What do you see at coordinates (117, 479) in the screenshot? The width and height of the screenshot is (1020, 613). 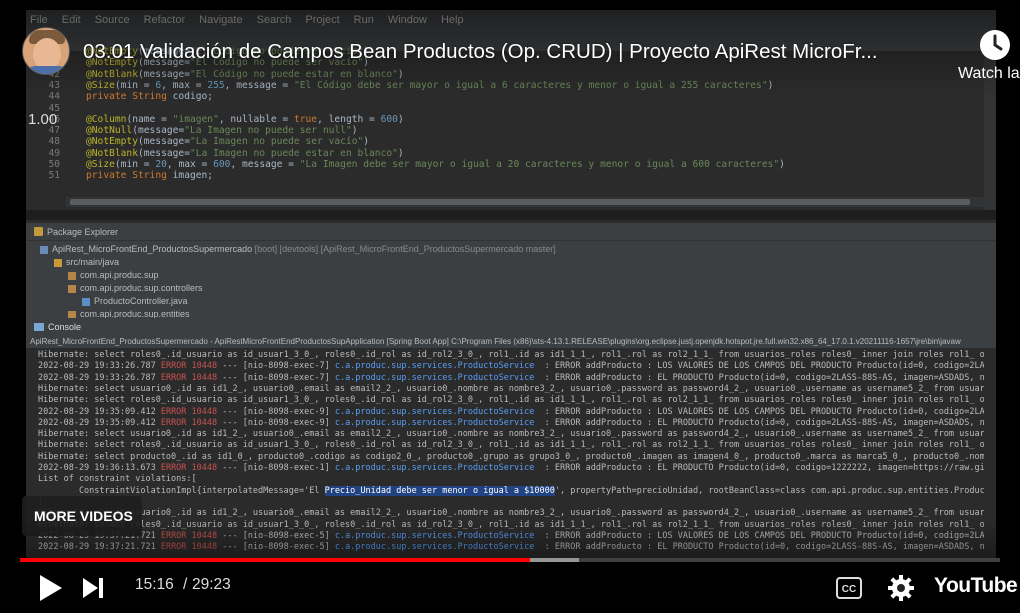 I see `console-line: List of constraint violations:[` at bounding box center [117, 479].